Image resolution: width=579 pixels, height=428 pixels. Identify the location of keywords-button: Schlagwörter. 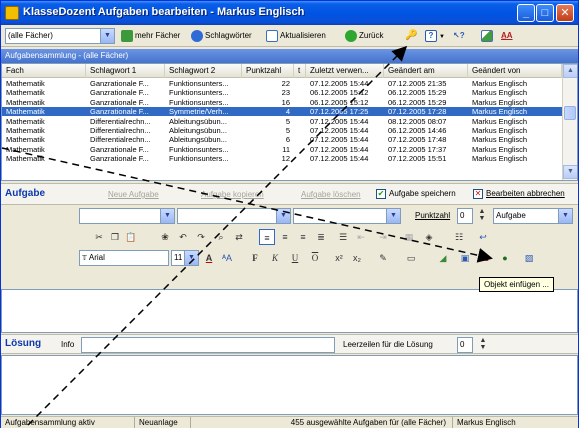
(221, 36).